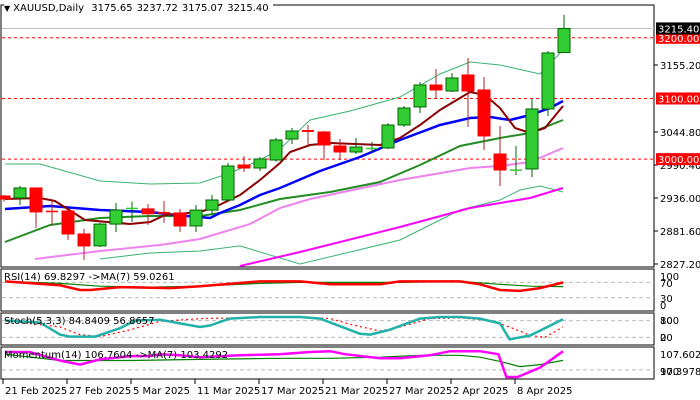  Describe the element at coordinates (663, 306) in the screenshot. I see `axis-label: 0` at that location.